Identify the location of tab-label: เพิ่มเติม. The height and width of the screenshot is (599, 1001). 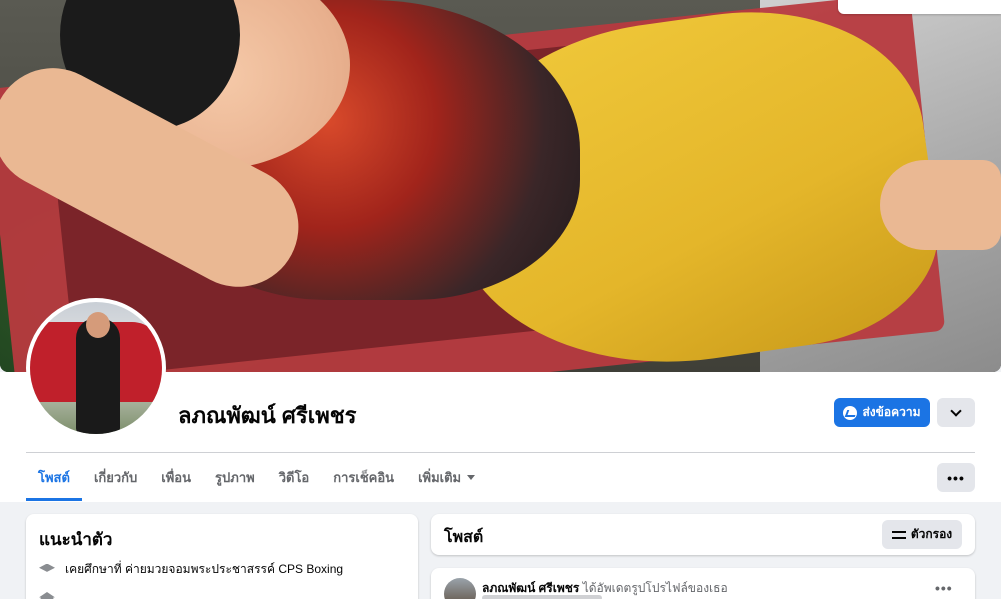
(440, 477).